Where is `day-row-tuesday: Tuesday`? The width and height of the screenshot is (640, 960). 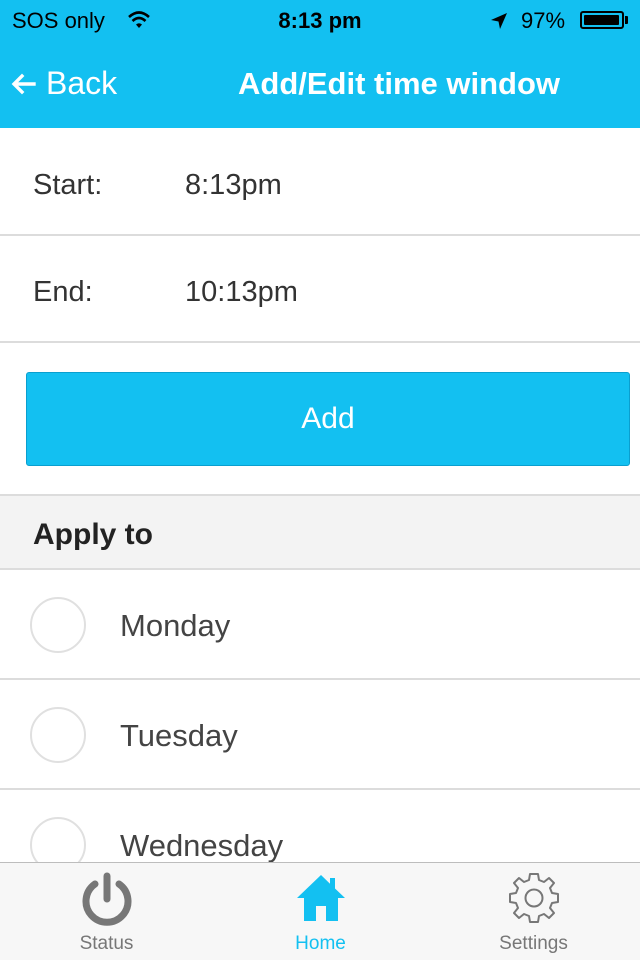
day-row-tuesday: Tuesday is located at coordinates (320, 735).